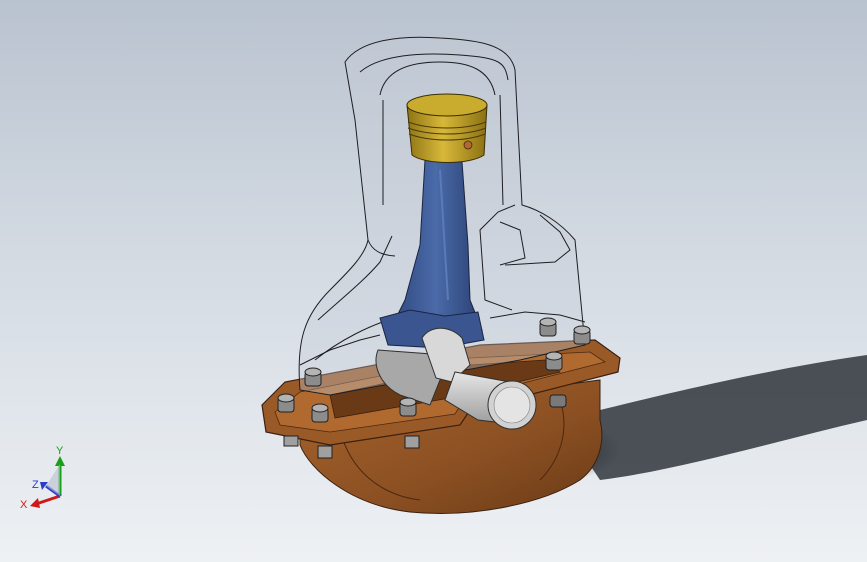 The height and width of the screenshot is (562, 867). I want to click on piston, so click(447, 128).